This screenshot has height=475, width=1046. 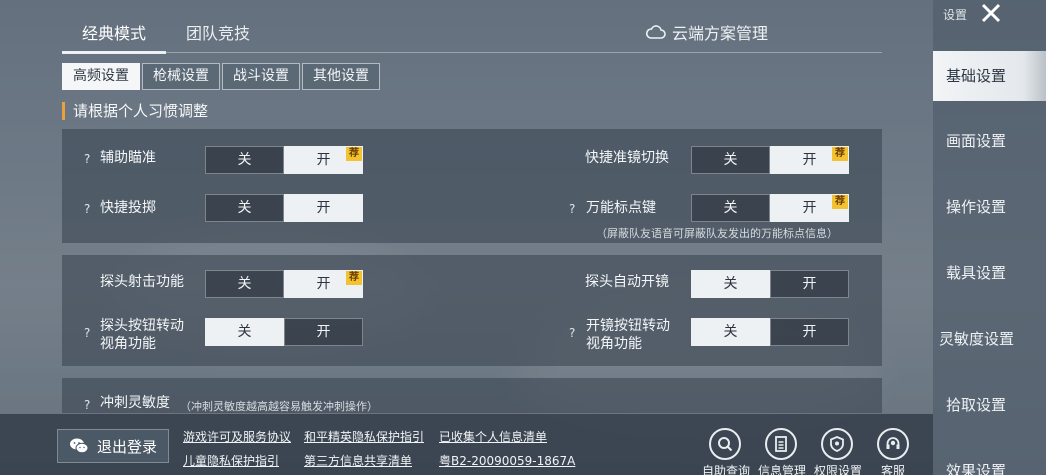 What do you see at coordinates (128, 344) in the screenshot?
I see `peek-button-rotate-label-line2: 视角功能` at bounding box center [128, 344].